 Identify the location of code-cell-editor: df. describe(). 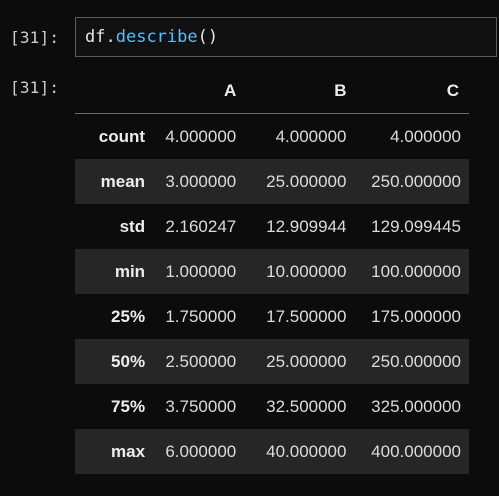
(286, 37).